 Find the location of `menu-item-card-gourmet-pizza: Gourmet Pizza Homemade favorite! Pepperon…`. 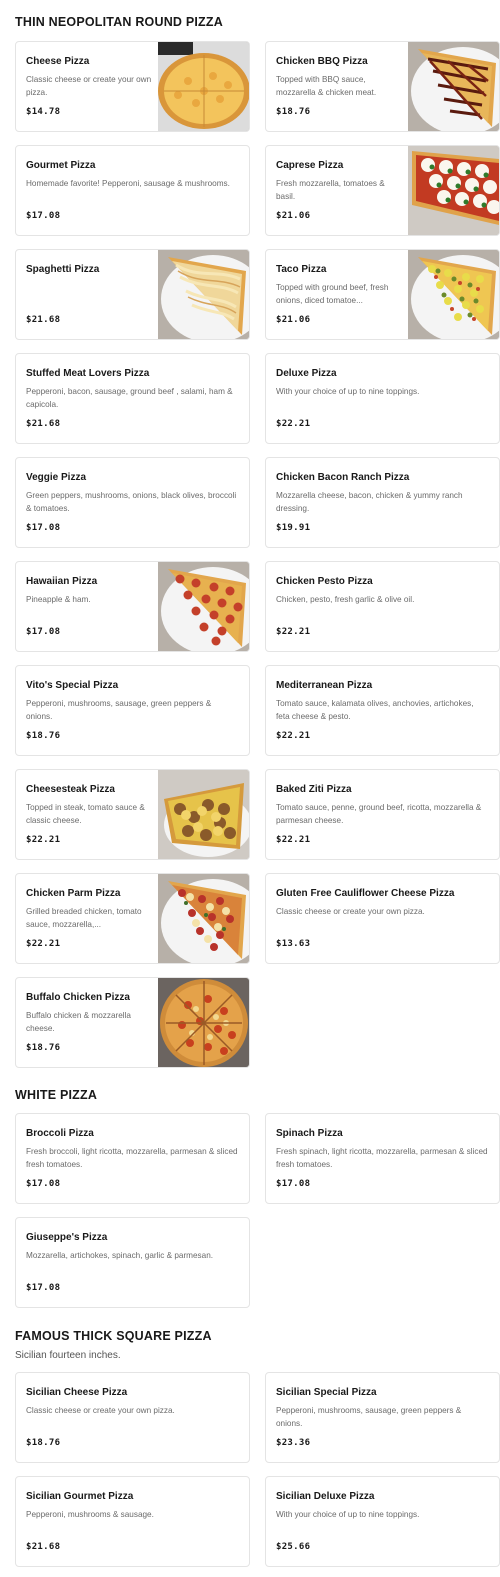

menu-item-card-gourmet-pizza: Gourmet Pizza Homemade favorite! Pepperon… is located at coordinates (132, 190).